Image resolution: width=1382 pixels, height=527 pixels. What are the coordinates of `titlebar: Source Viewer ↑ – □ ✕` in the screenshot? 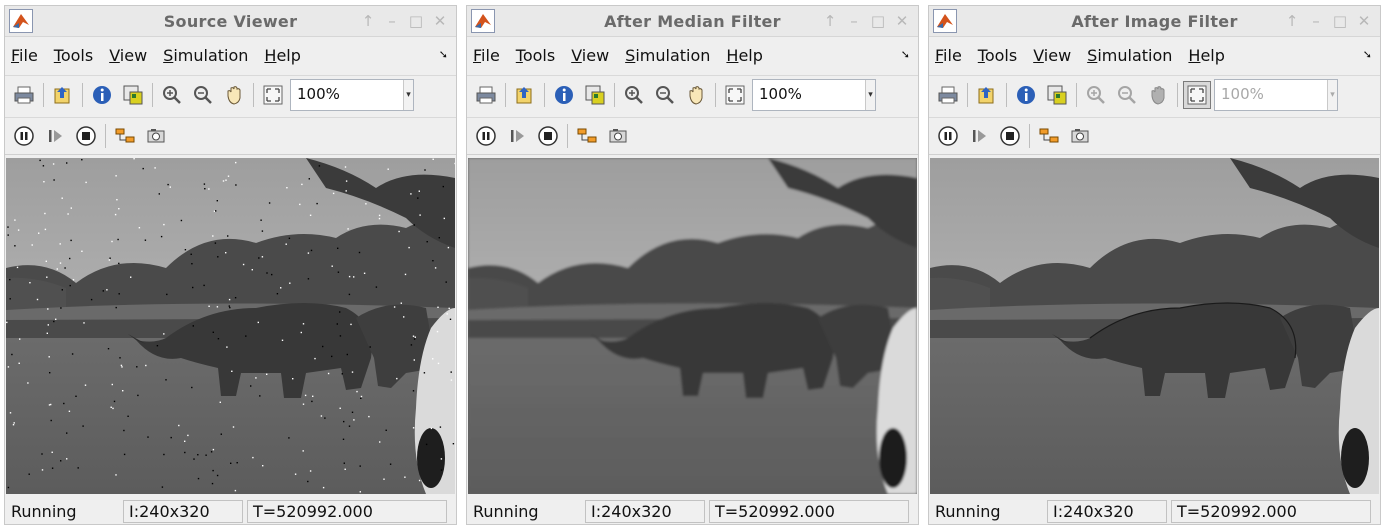 It's located at (230, 21).